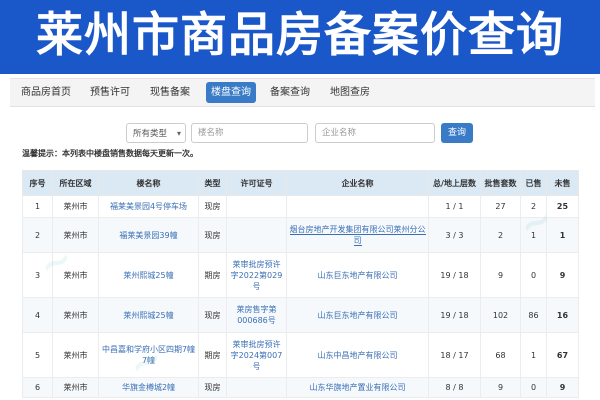 This screenshot has width=600, height=400. Describe the element at coordinates (500, 206) in the screenshot. I see `cell-approved-units: 27` at that location.